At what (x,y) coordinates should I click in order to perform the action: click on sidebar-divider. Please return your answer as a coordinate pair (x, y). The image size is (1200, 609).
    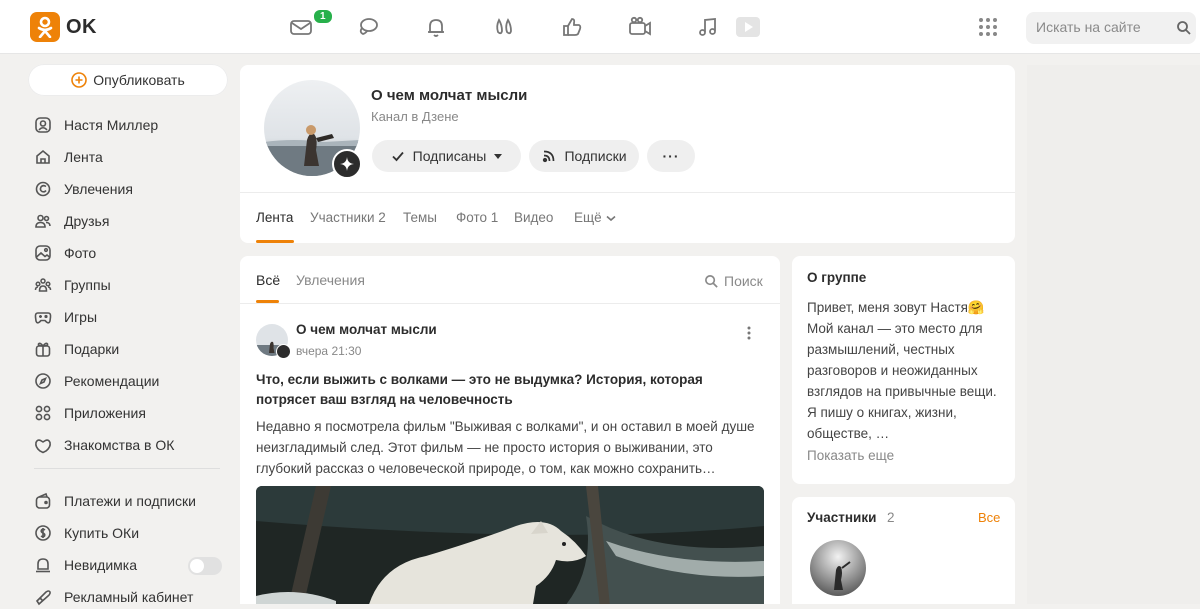
    Looking at the image, I should click on (127, 468).